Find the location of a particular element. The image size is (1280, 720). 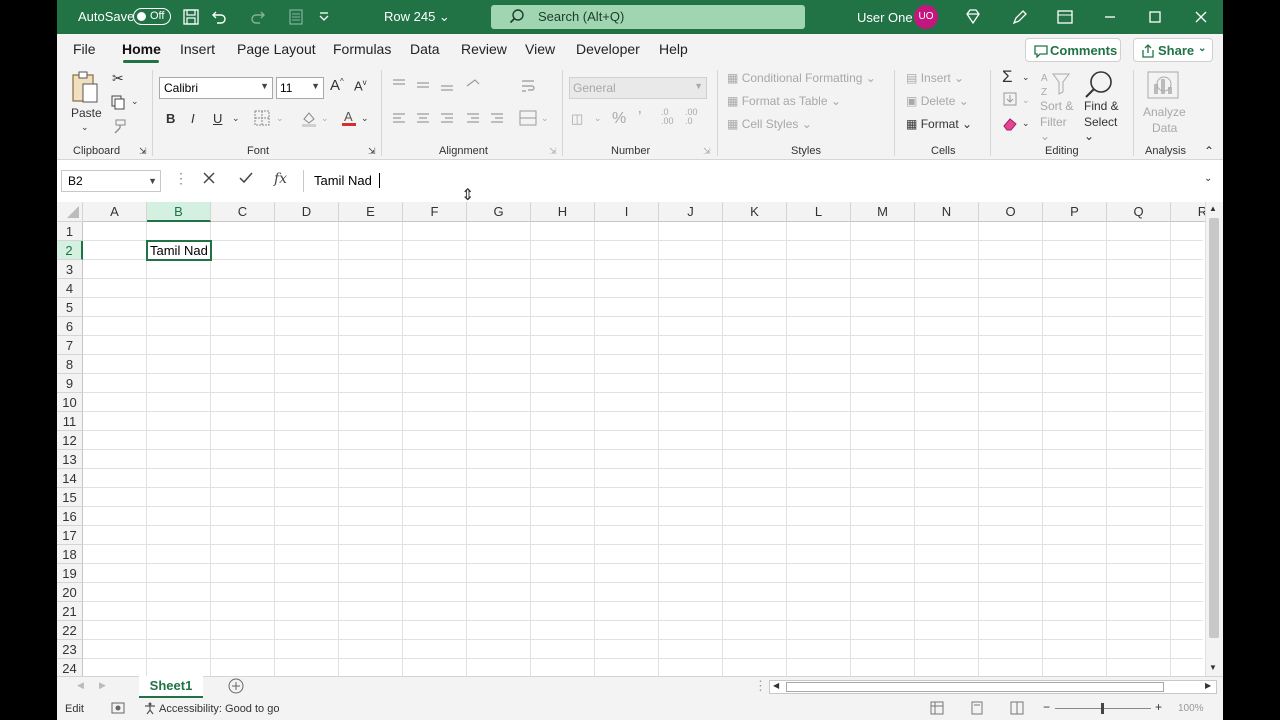

normal-view-icon is located at coordinates (937, 709).